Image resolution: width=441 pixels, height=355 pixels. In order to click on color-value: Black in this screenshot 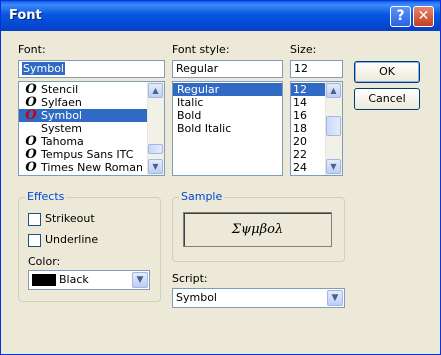, I will do `click(74, 279)`.